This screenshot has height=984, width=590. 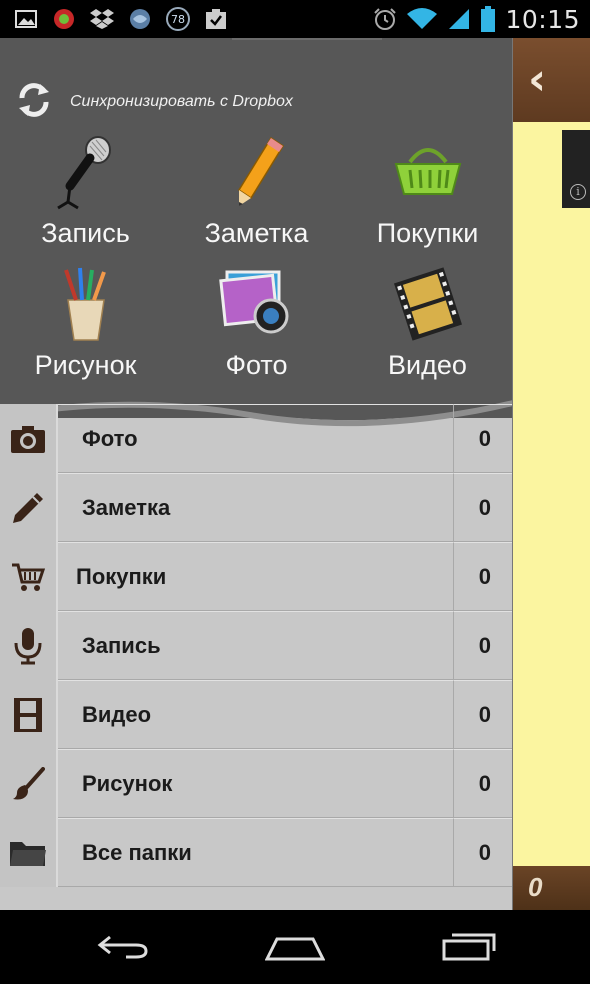 I want to click on list-item-main: Фото, so click(x=255, y=438).